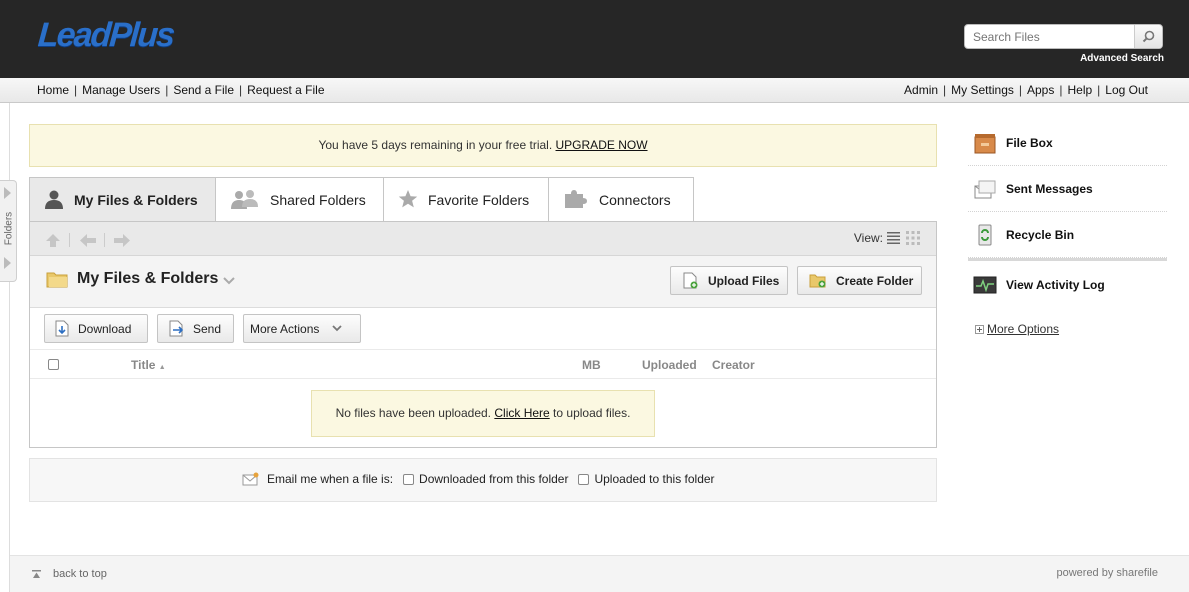  I want to click on nav-help: Help, so click(1079, 90).